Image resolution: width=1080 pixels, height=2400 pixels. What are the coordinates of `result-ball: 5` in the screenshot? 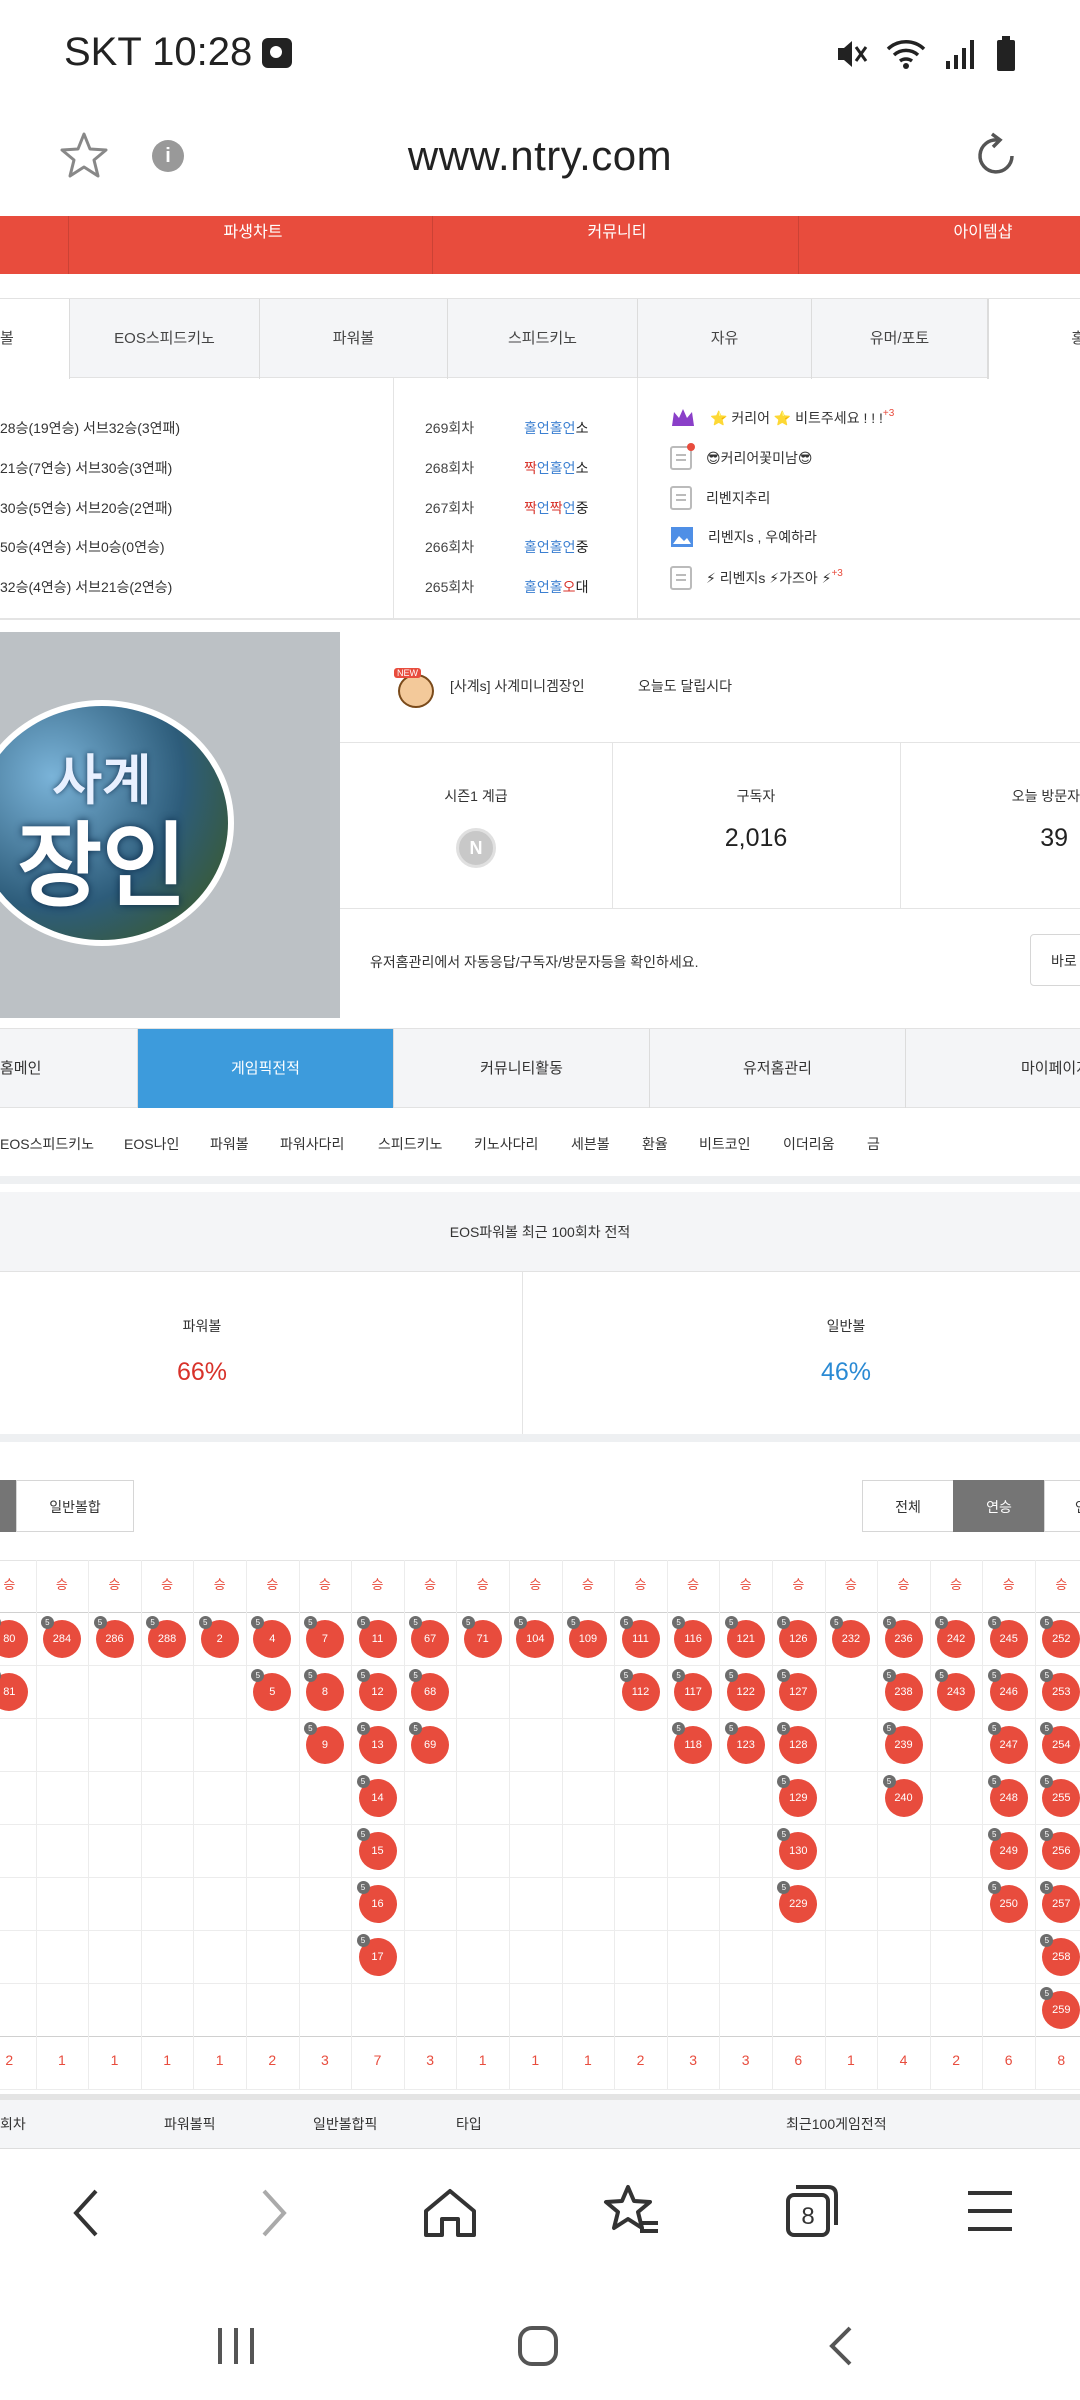 It's located at (271, 1690).